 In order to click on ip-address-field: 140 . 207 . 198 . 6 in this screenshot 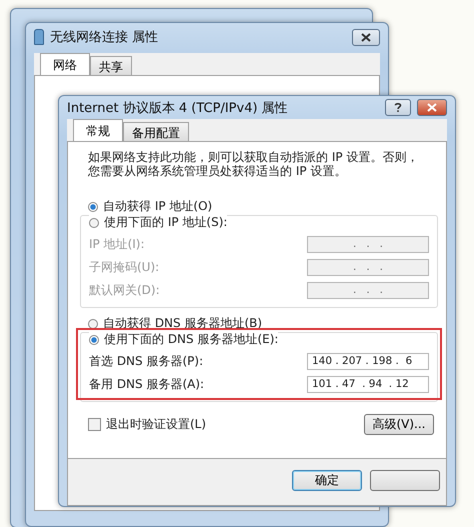, I will do `click(368, 361)`.